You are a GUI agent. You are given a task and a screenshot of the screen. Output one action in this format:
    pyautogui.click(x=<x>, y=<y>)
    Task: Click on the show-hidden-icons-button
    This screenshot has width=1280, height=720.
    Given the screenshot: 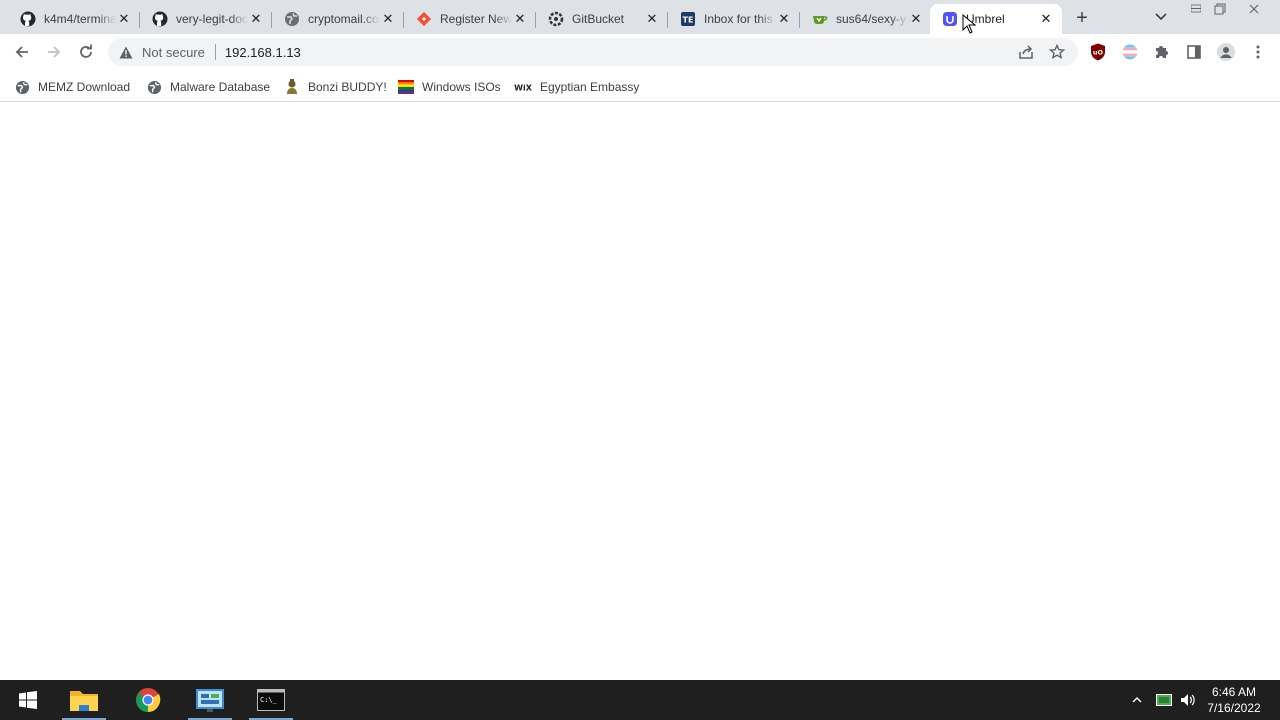 What is the action you would take?
    pyautogui.click(x=1137, y=700)
    